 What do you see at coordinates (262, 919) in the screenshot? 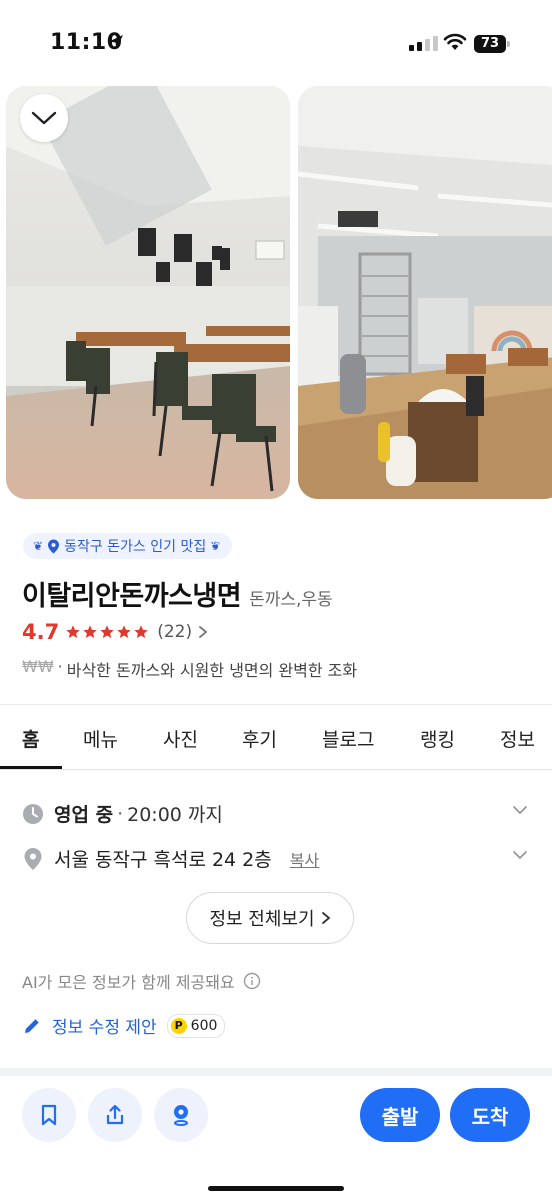
I see `view-full-info-label: 정보 전체보기` at bounding box center [262, 919].